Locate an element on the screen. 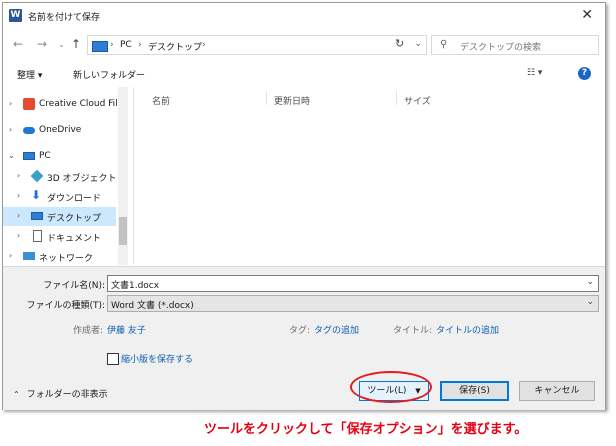 This screenshot has height=446, width=616. organize-menu: 整理 ▾ is located at coordinates (29, 74).